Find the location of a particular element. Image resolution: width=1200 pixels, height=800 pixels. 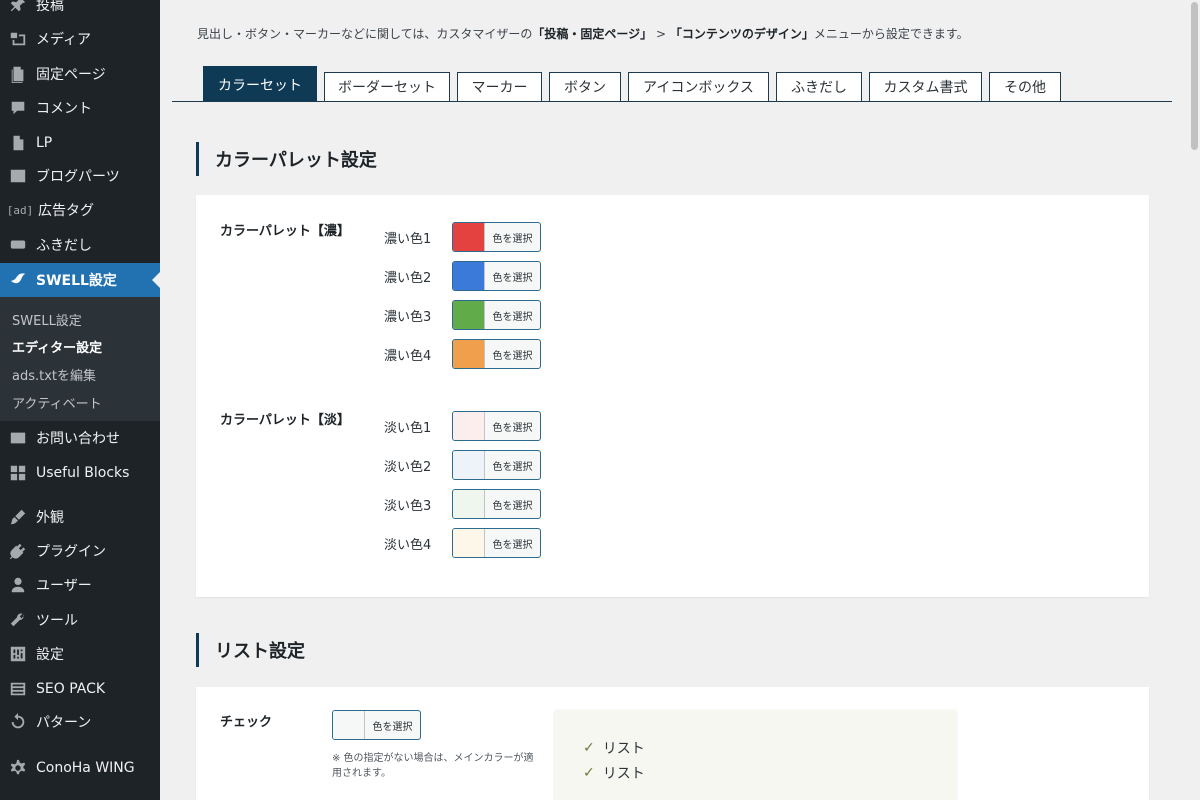

dark-color-button-3: 色を選択 is located at coordinates (496, 315).